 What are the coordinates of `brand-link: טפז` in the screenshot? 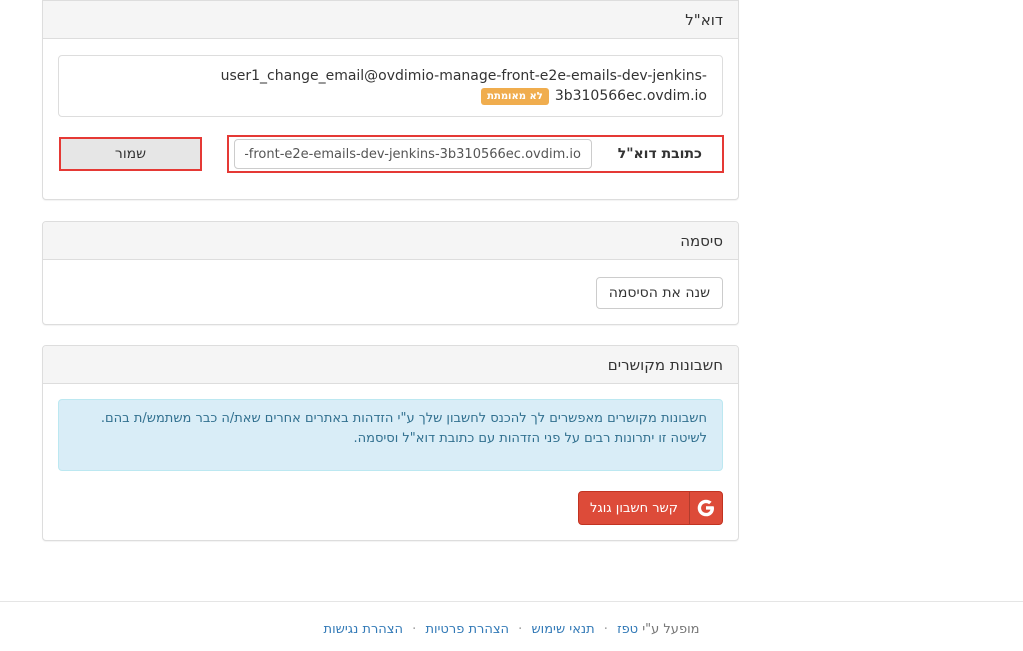 It's located at (627, 629).